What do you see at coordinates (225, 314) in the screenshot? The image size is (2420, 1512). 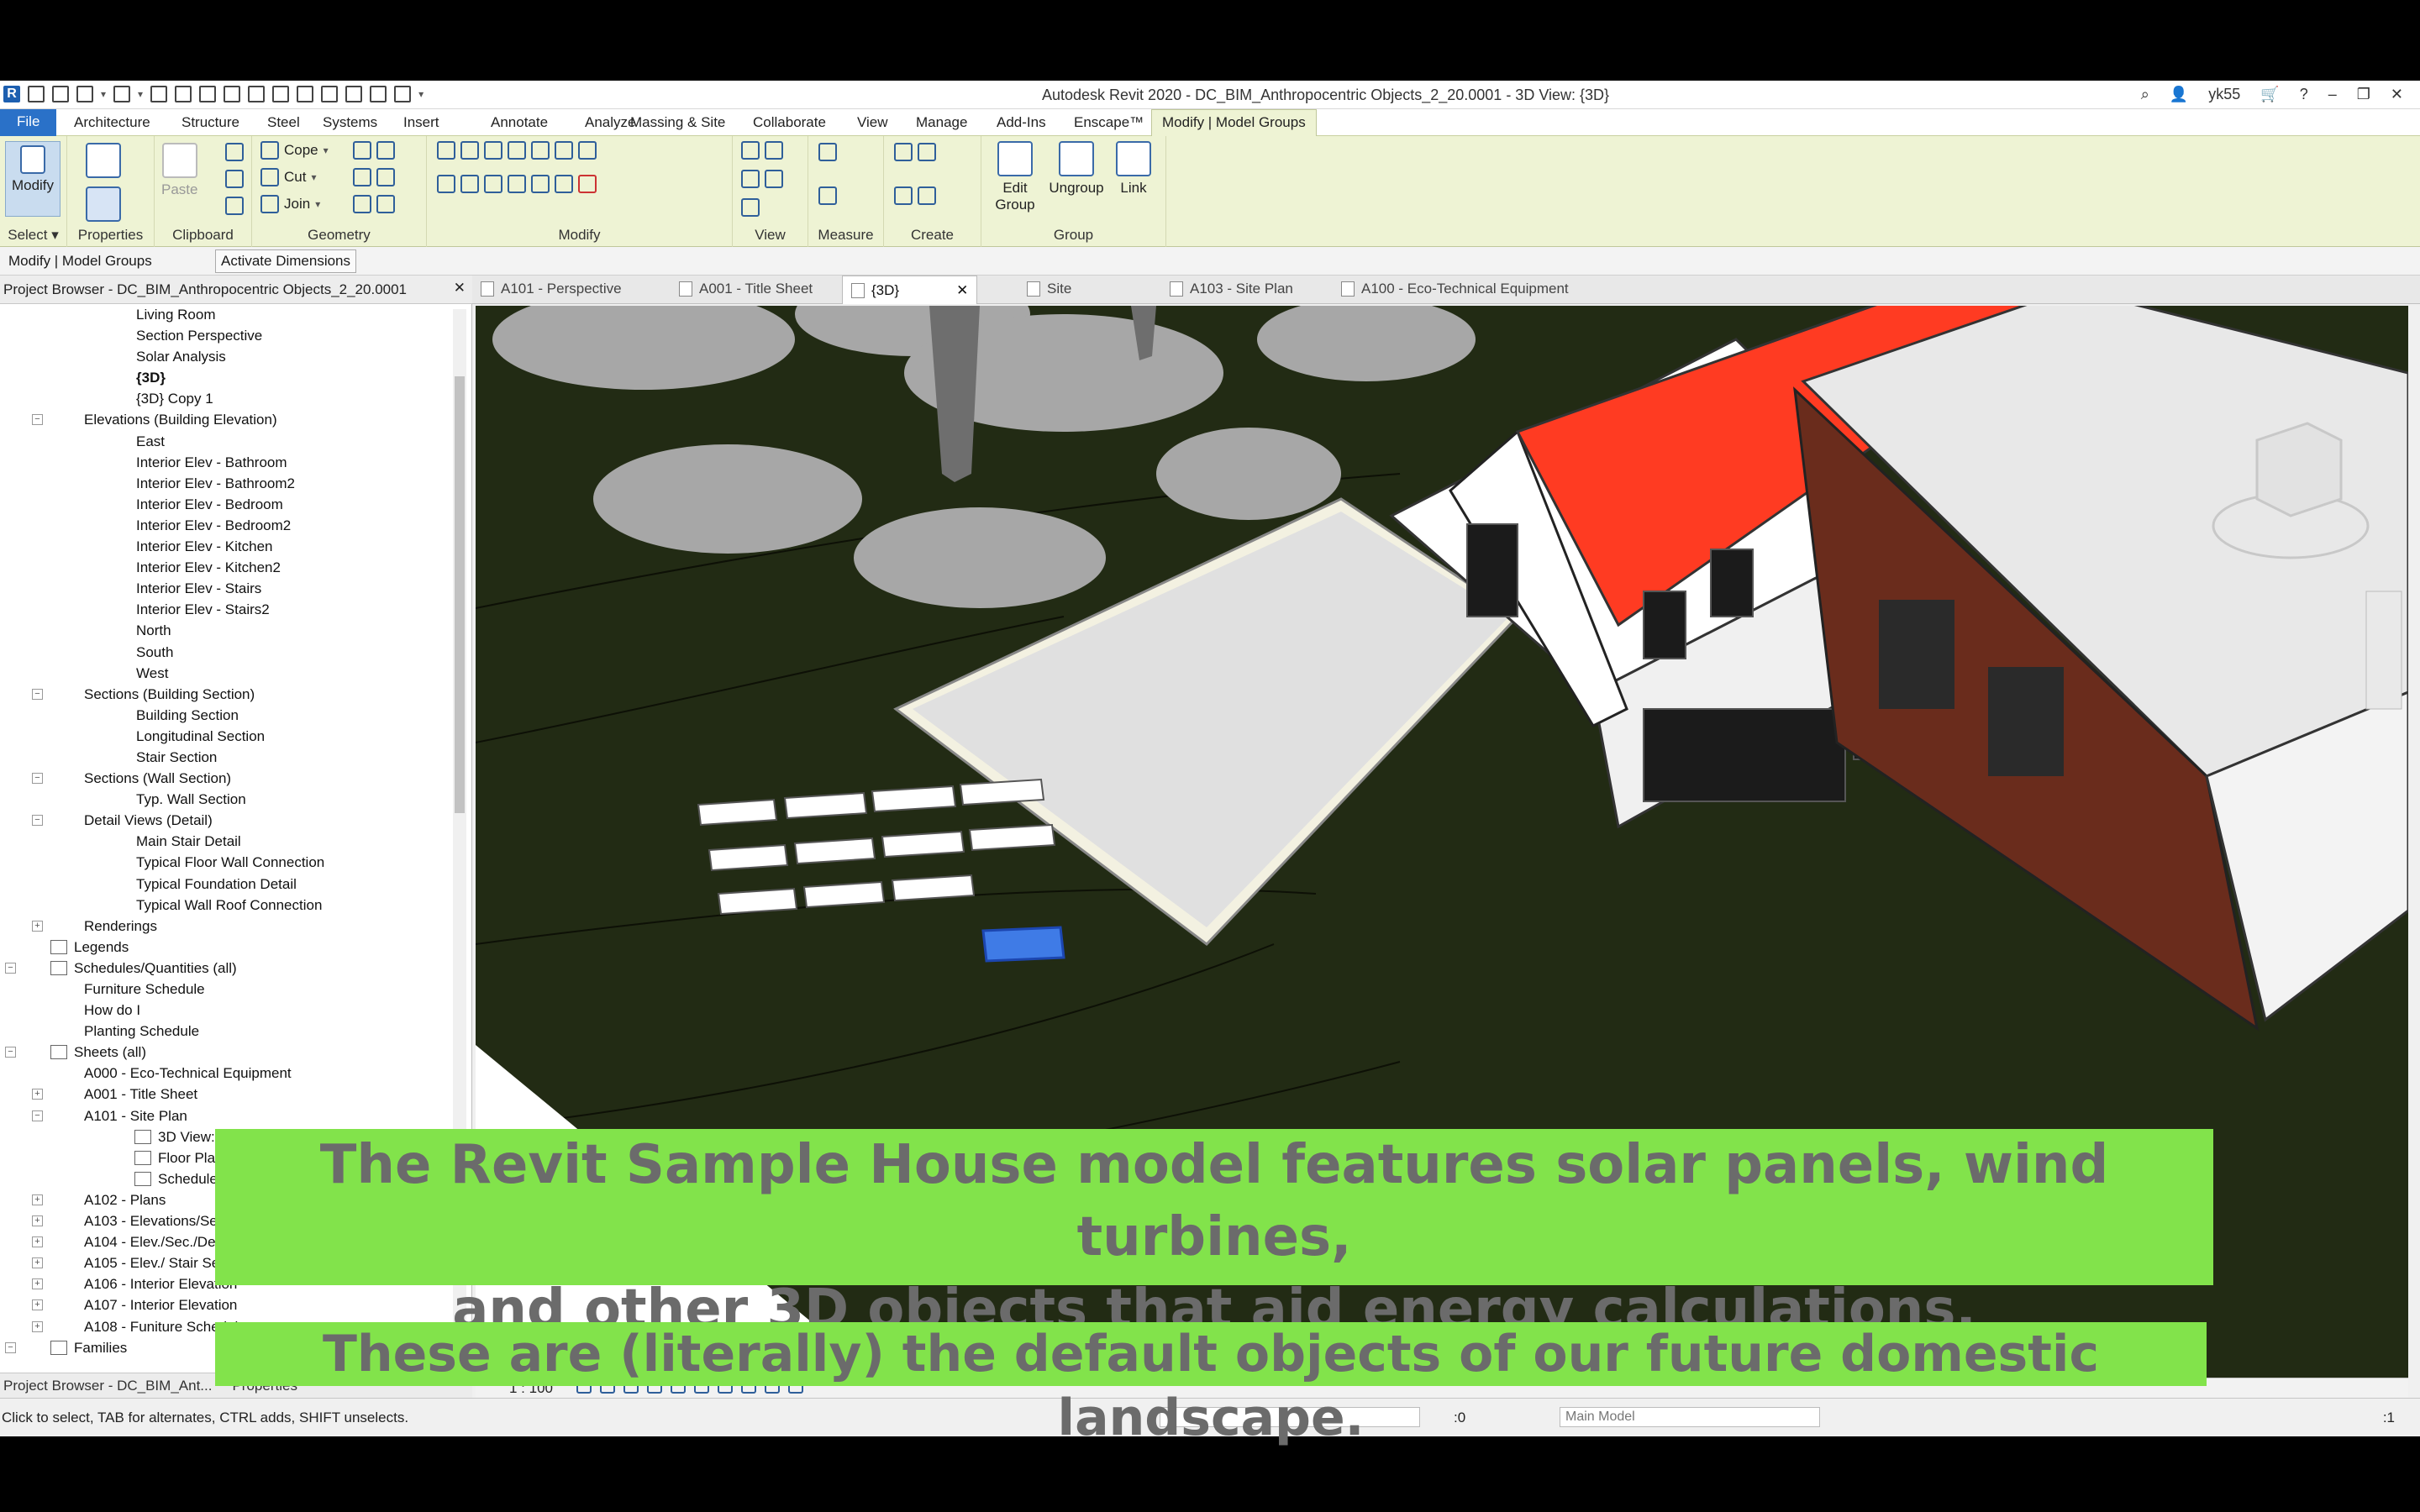 I see `tree-item: Living Room` at bounding box center [225, 314].